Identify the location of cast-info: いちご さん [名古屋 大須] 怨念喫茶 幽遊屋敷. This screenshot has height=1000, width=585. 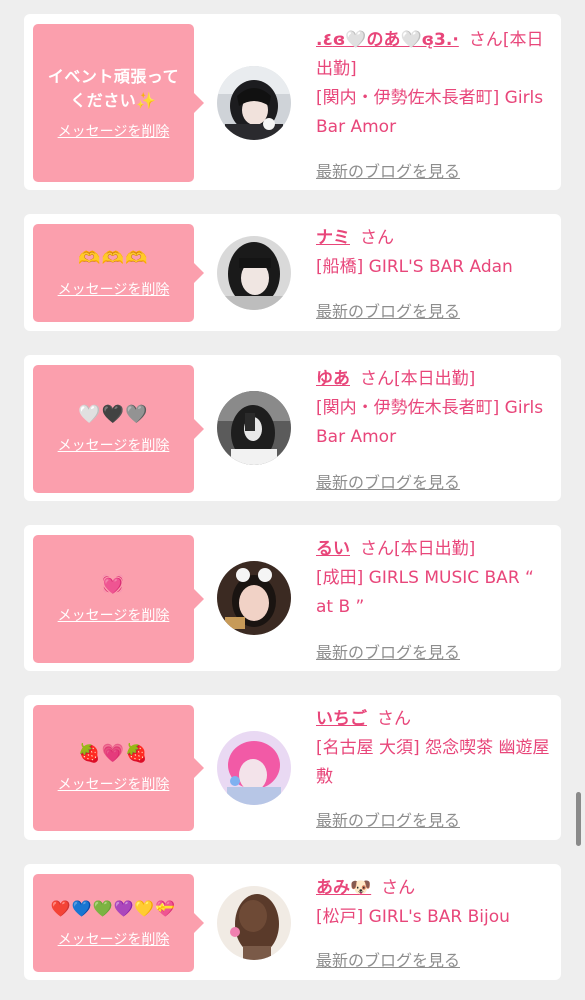
(434, 748).